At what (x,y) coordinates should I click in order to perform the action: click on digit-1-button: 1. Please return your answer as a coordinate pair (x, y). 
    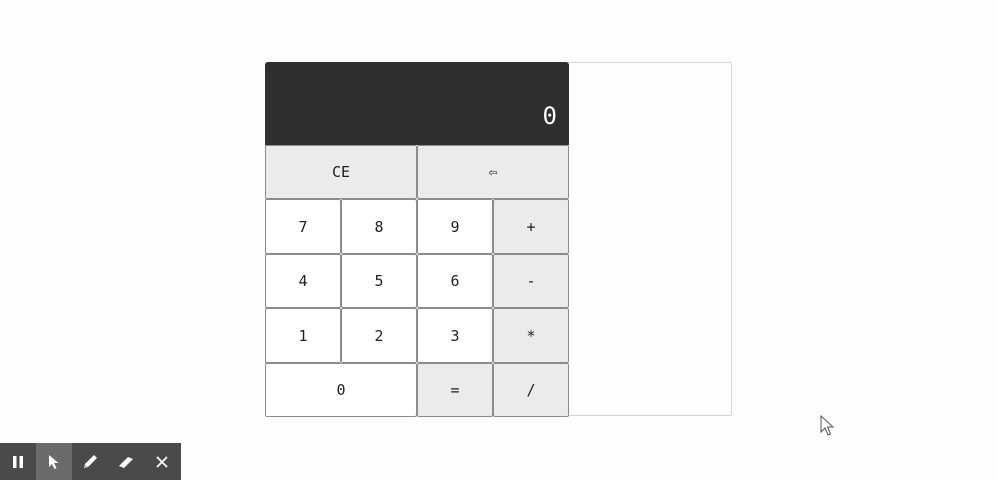
    Looking at the image, I should click on (303, 335).